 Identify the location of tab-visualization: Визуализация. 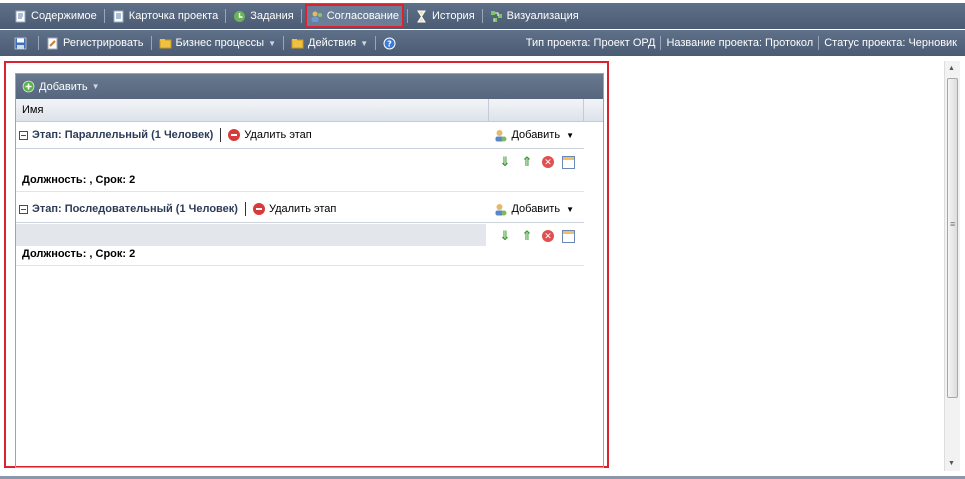
(534, 16).